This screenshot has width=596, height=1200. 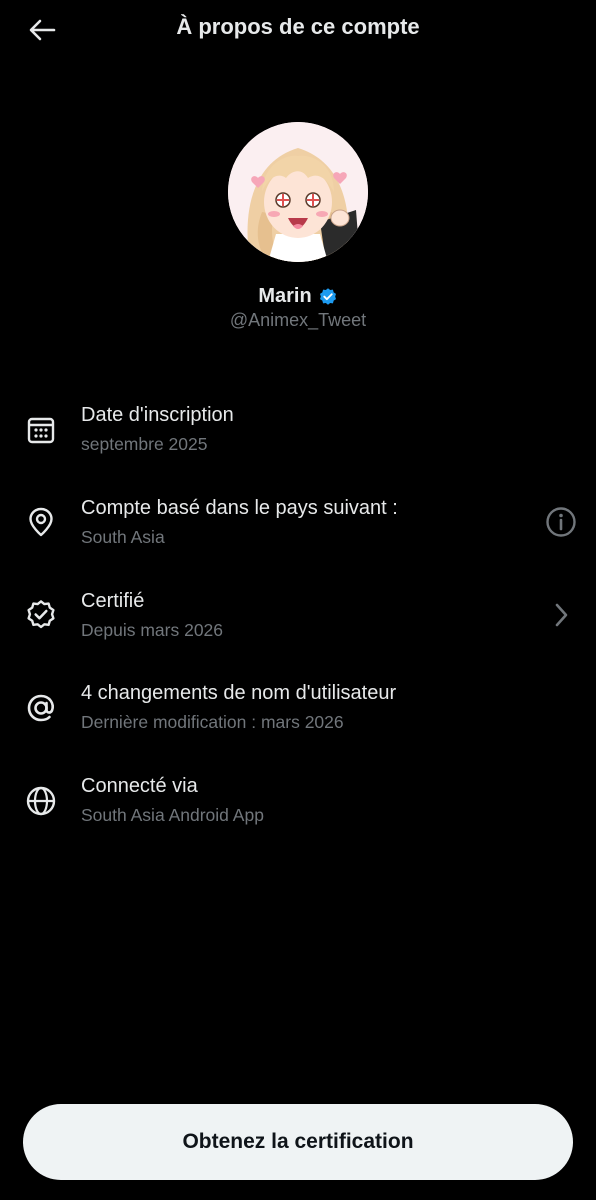 I want to click on row-subtitle: South Asia Android App, so click(x=172, y=815).